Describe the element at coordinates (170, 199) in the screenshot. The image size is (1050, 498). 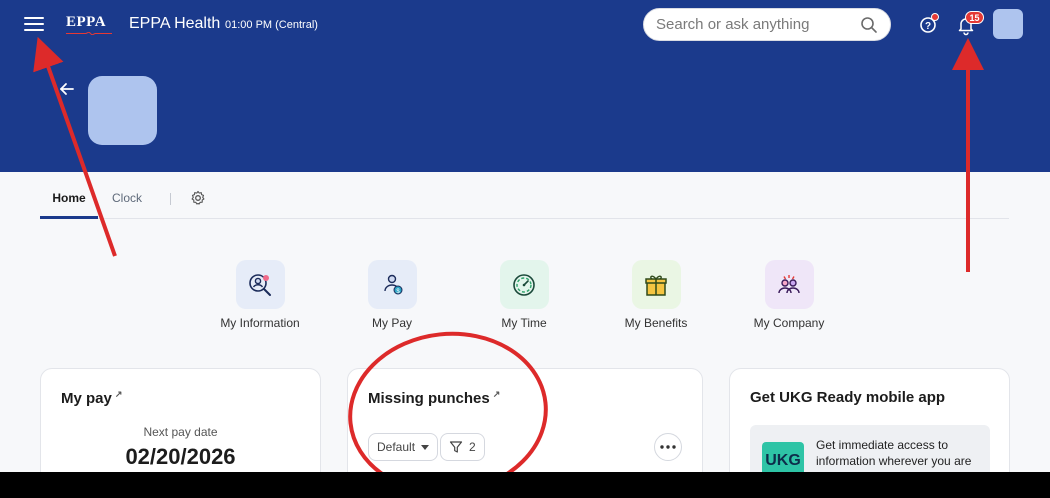
I see `tab-divider` at that location.